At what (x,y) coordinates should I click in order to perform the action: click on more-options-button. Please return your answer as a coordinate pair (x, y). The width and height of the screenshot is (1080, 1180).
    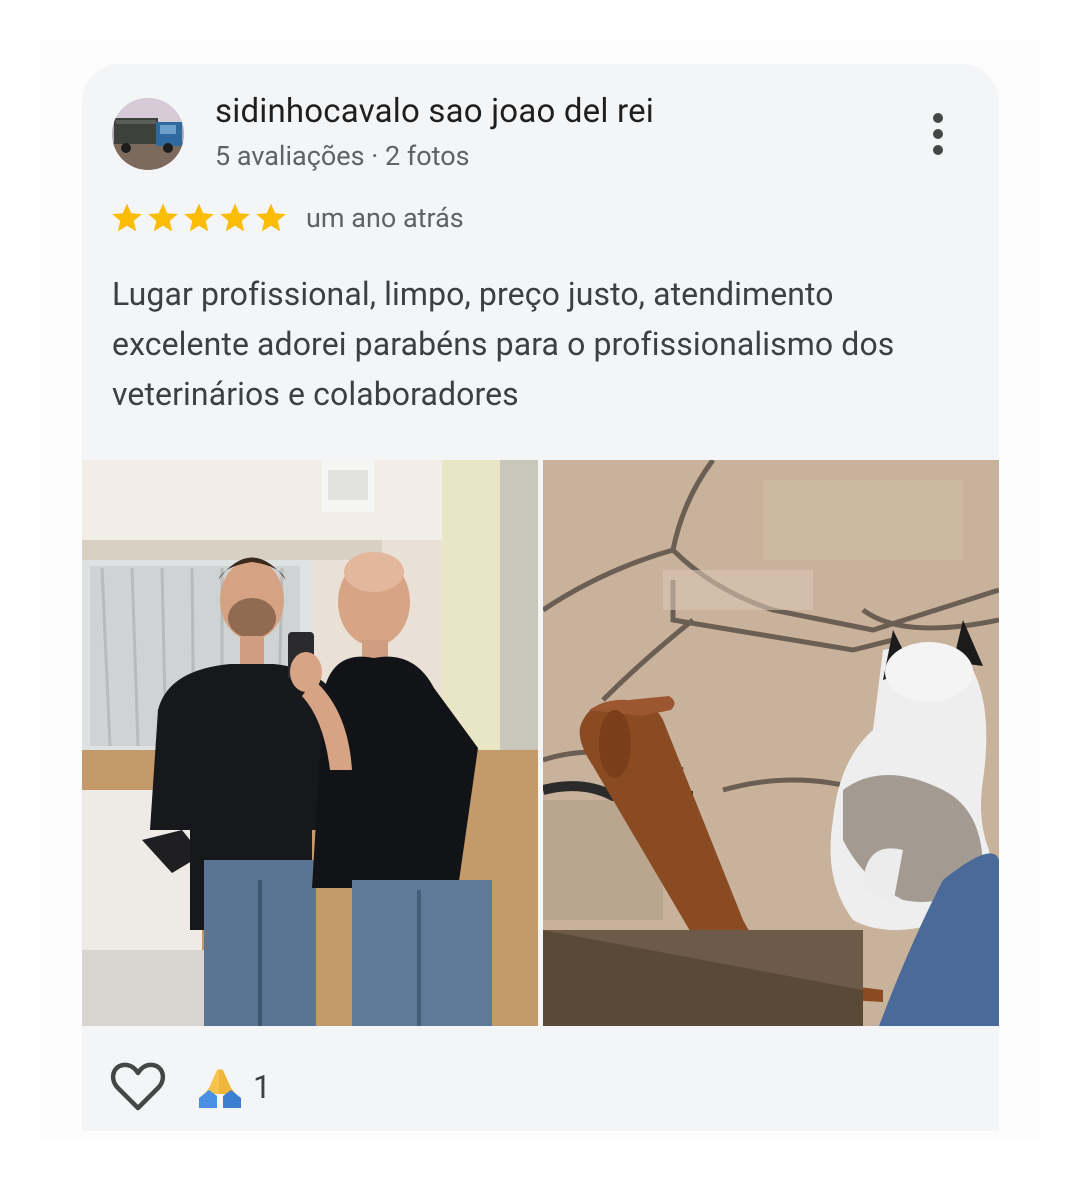
    Looking at the image, I should click on (938, 134).